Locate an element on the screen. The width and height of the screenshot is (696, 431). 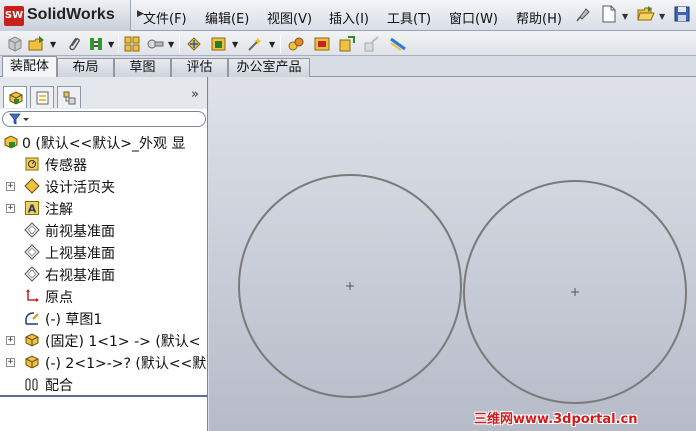
tree-item-sensors: 传感器 is located at coordinates (103, 164).